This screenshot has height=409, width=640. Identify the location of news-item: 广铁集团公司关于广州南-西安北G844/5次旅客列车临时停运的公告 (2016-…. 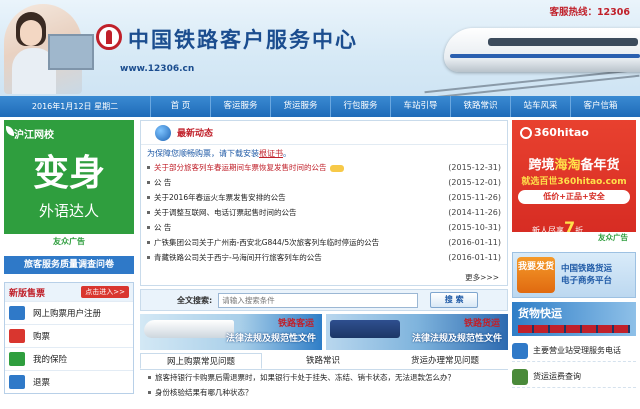
(324, 242).